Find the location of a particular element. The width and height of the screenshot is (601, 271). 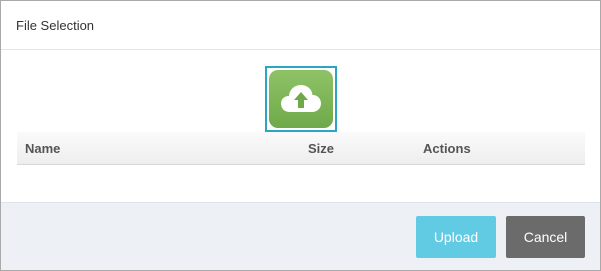

table-header: Name Size Actions is located at coordinates (301, 148).